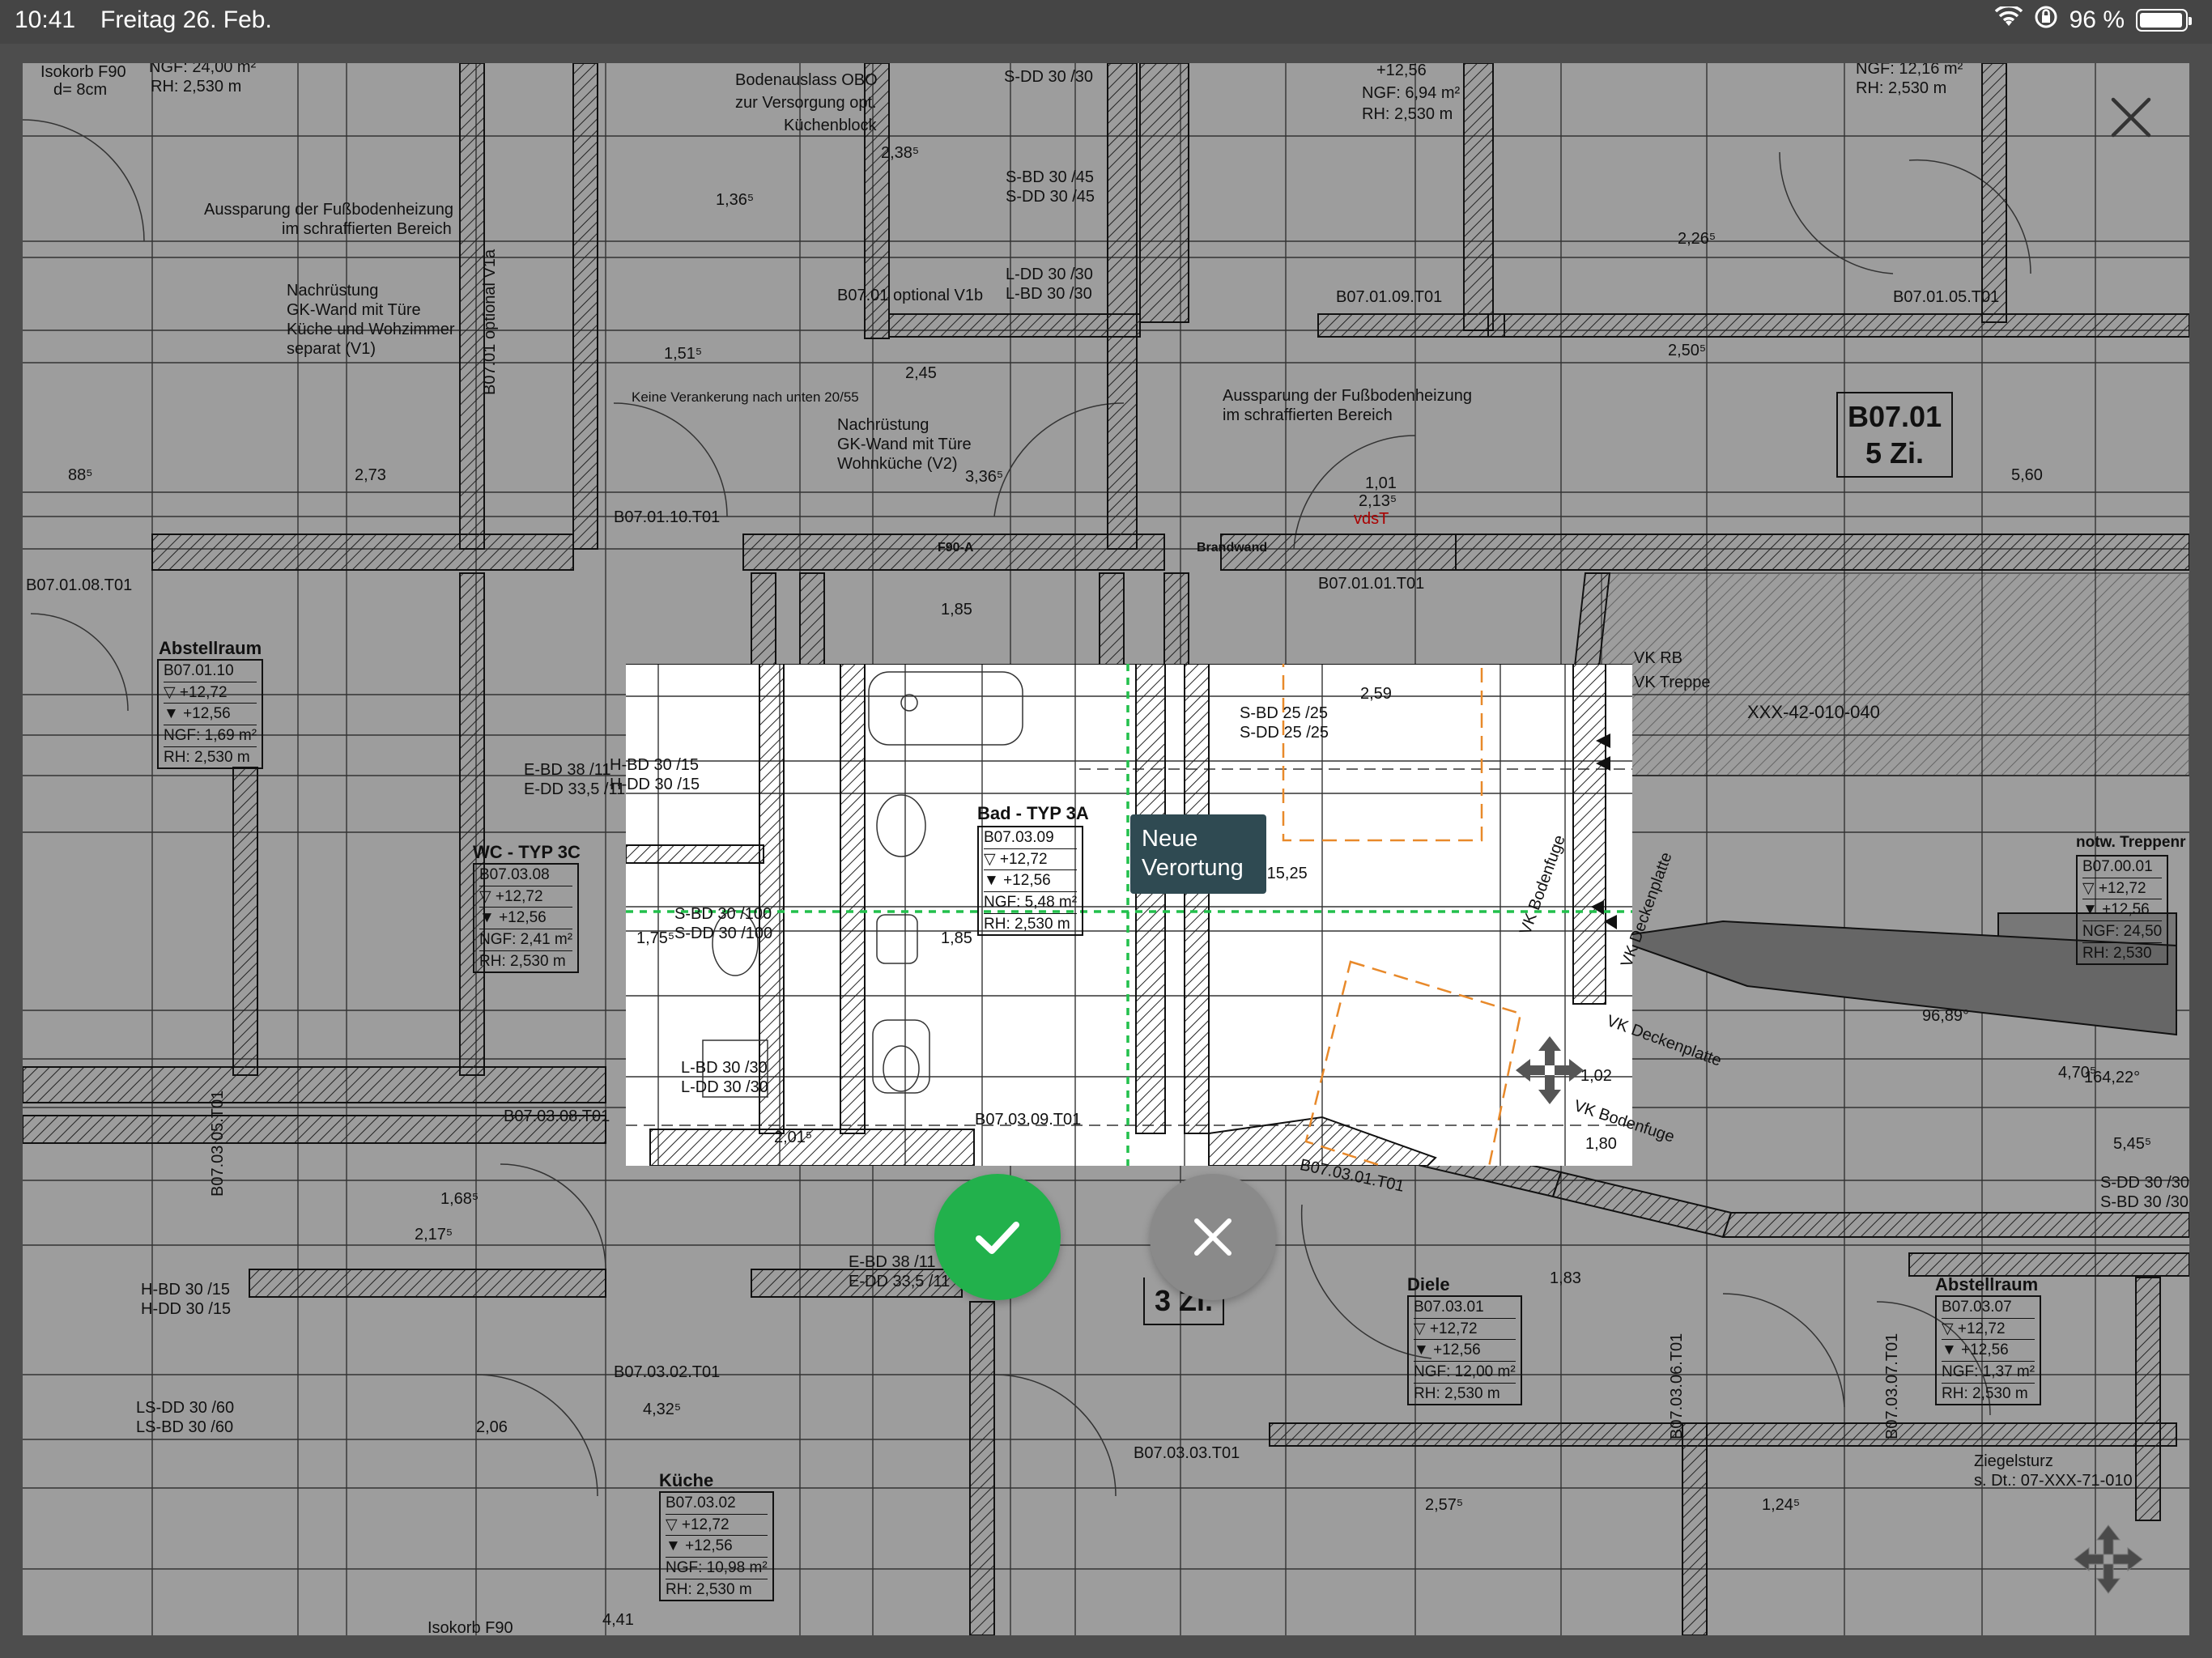 The image size is (2212, 1658). Describe the element at coordinates (1449, 1307) in the screenshot. I see `room-id: B07.03.01` at that location.